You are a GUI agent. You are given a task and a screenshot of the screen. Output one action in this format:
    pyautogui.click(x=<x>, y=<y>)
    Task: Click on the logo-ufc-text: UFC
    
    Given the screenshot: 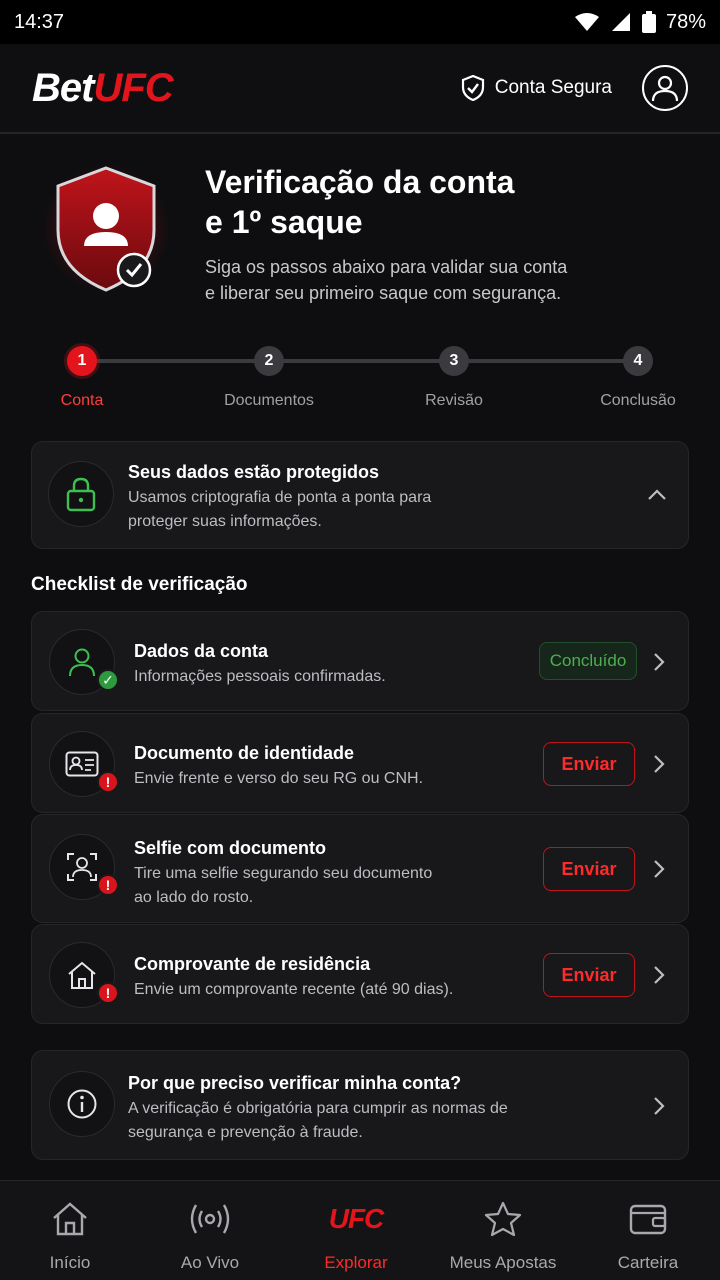 What is the action you would take?
    pyautogui.click(x=133, y=87)
    